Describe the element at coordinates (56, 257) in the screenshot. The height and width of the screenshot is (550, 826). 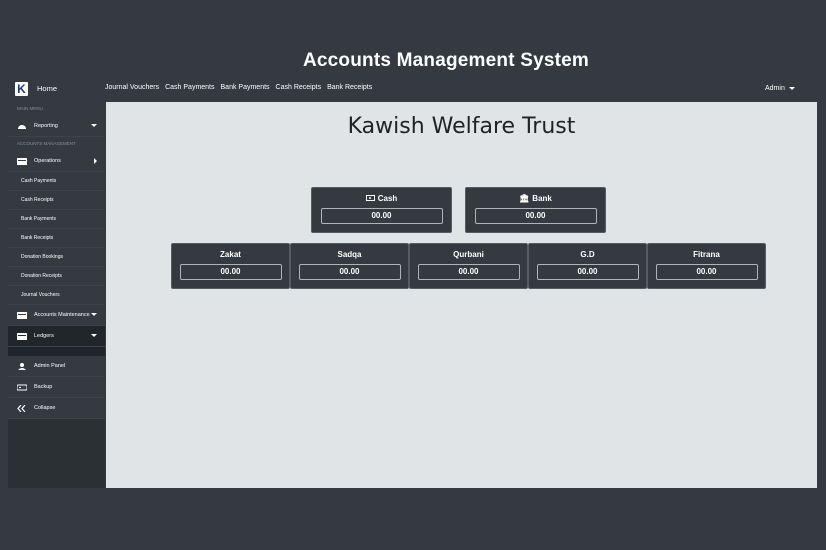
I see `sidebar-subitem-donation-bookings: Donation Bookings` at that location.